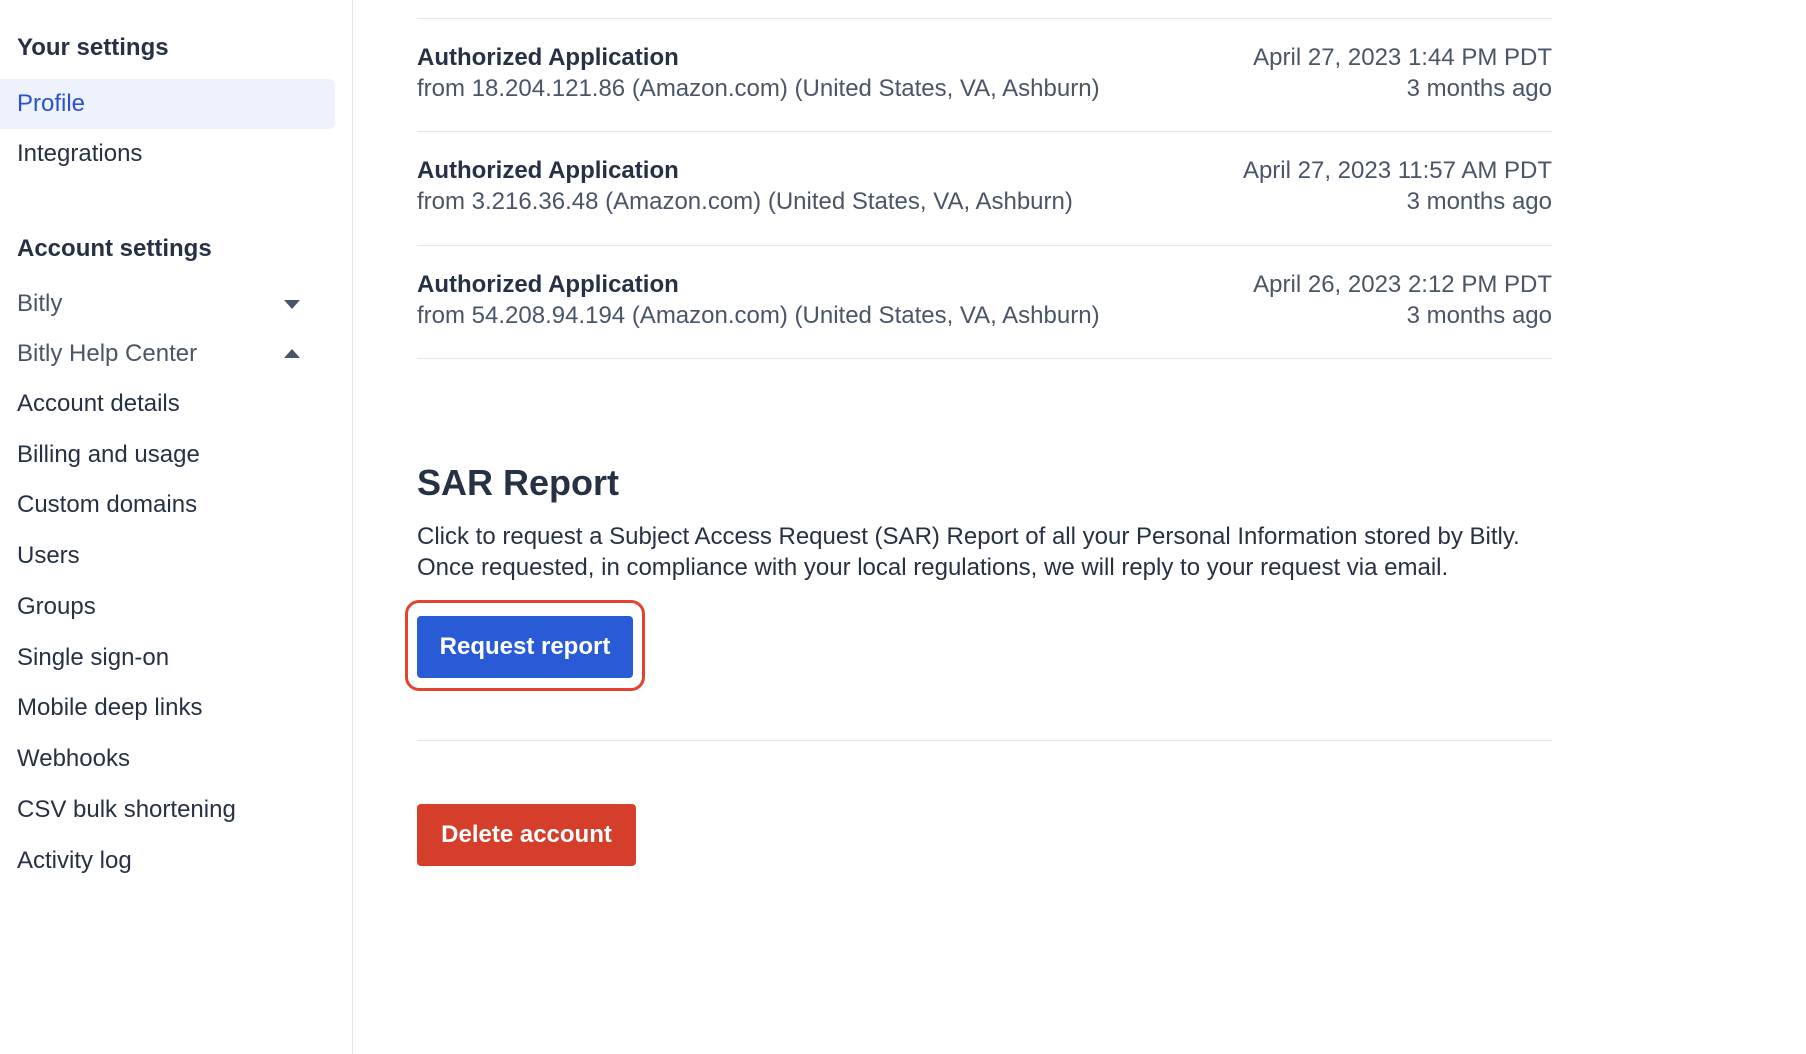  I want to click on session-date: April 27, 2023 1:44 PM PDT, so click(1402, 57).